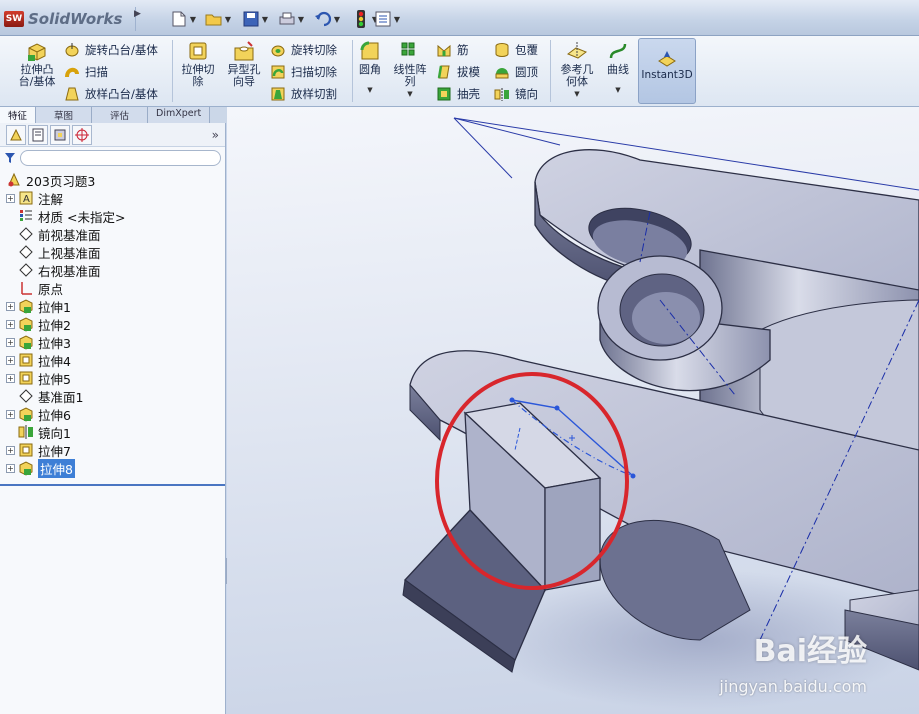 The width and height of the screenshot is (919, 714). I want to click on tree-item: + 拉伸6, so click(115, 414).